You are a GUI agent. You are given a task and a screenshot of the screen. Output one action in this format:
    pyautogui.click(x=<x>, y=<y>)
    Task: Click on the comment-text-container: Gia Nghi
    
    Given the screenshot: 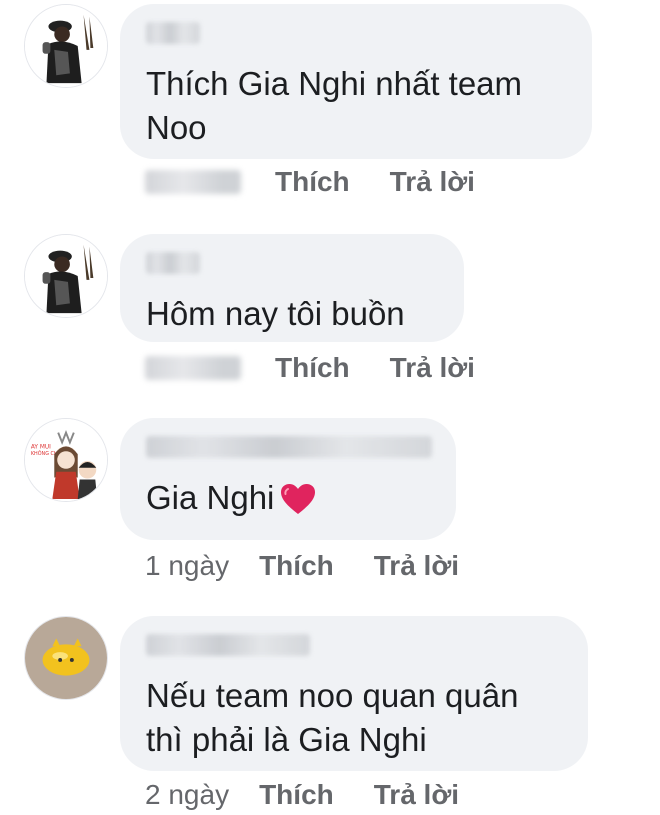 What is the action you would take?
    pyautogui.click(x=288, y=501)
    